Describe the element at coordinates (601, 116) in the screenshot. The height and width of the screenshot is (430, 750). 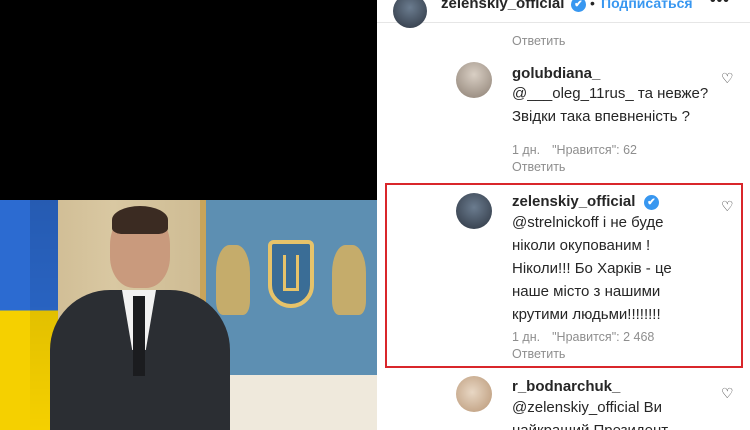
I see `comment-line: Звідки така впевненість ?` at that location.